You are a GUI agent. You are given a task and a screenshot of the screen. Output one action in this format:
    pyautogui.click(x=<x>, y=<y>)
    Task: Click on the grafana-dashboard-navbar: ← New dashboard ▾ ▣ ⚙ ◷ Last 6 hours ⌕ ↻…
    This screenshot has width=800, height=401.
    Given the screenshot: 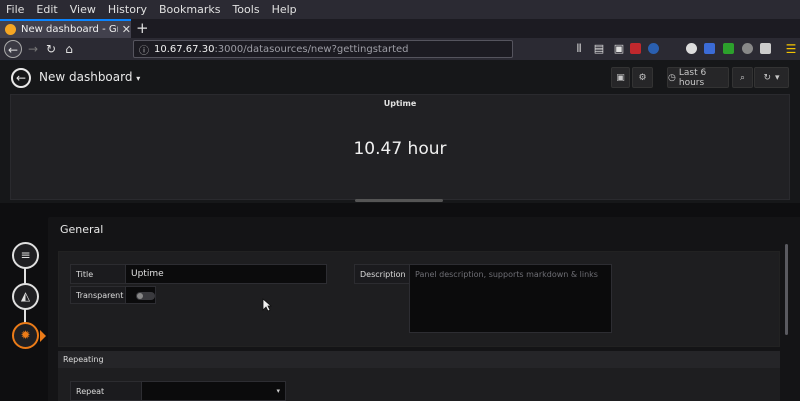 What is the action you would take?
    pyautogui.click(x=400, y=77)
    